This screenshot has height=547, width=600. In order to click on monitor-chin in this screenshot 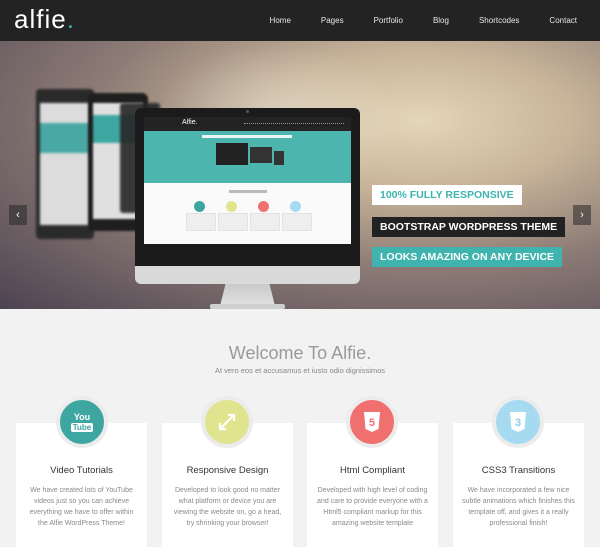, I will do `click(247, 275)`.